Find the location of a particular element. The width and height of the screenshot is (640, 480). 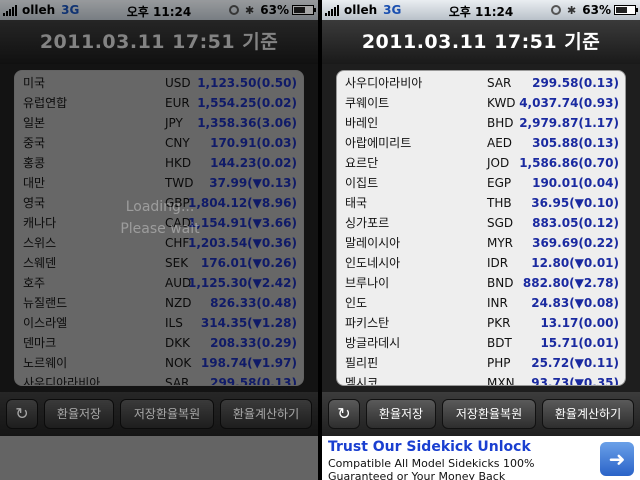

country-name: 바레인 is located at coordinates (362, 123).